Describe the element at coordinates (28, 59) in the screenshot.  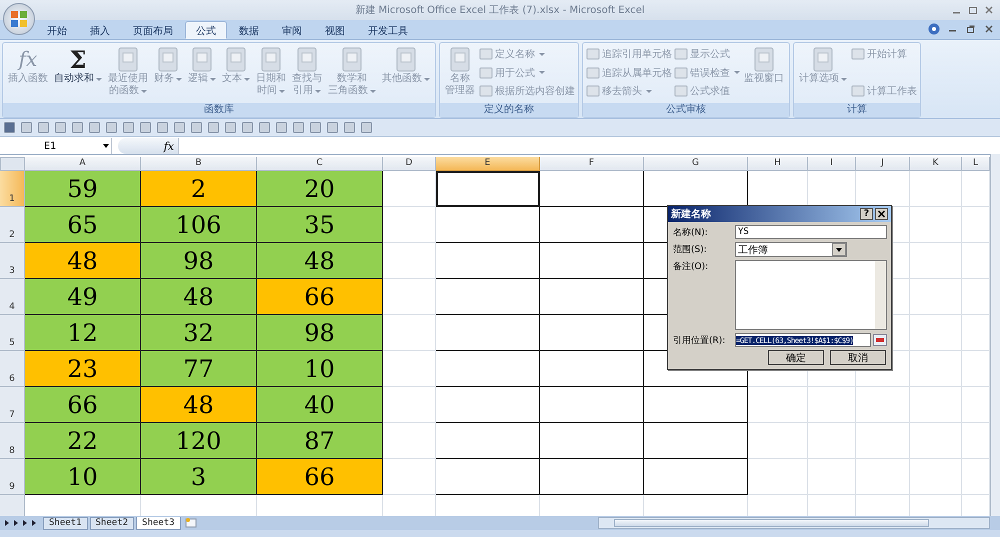
I see `function-icon: fx` at that location.